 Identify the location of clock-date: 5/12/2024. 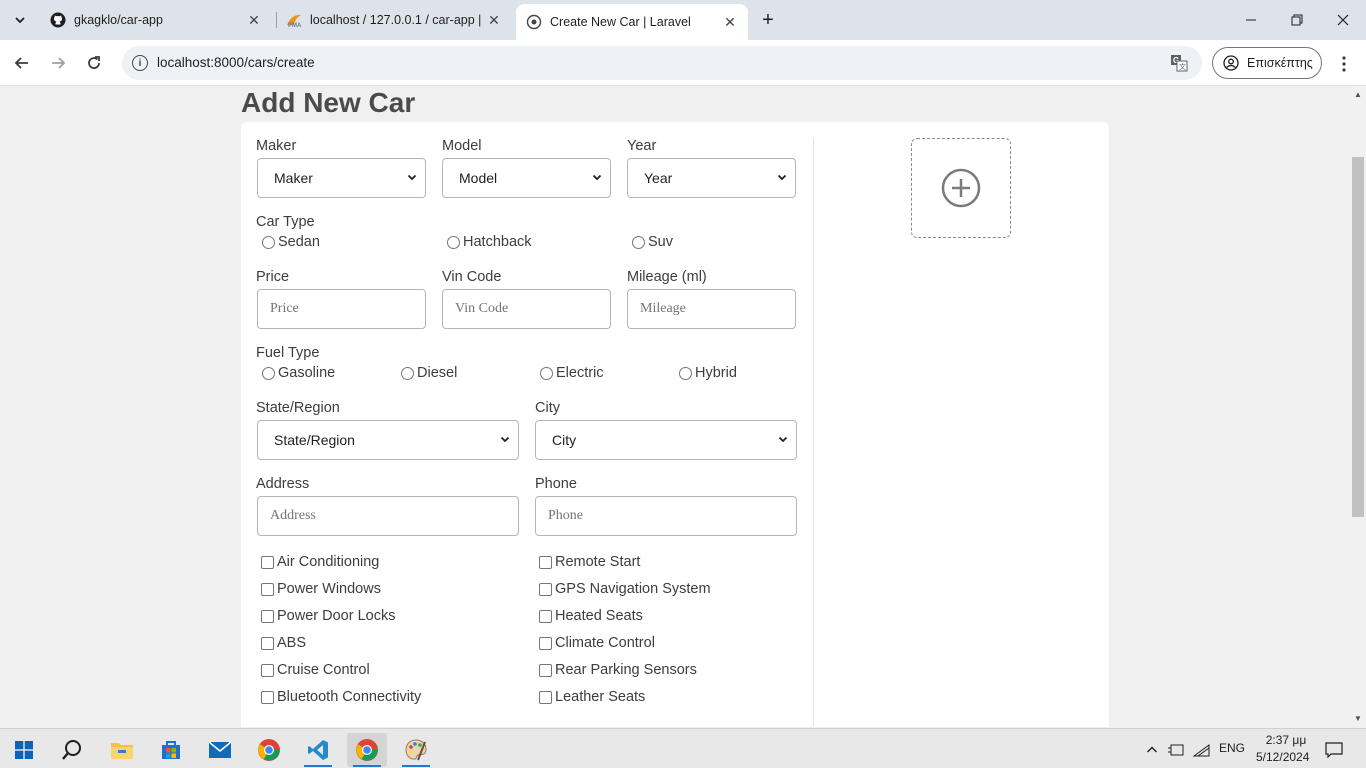
(1282, 757).